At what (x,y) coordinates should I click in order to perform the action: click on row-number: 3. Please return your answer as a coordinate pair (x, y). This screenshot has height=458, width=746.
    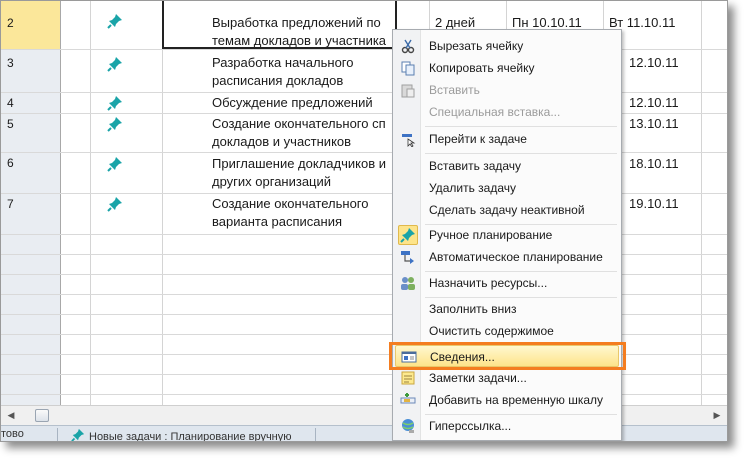
    Looking at the image, I should click on (10, 63).